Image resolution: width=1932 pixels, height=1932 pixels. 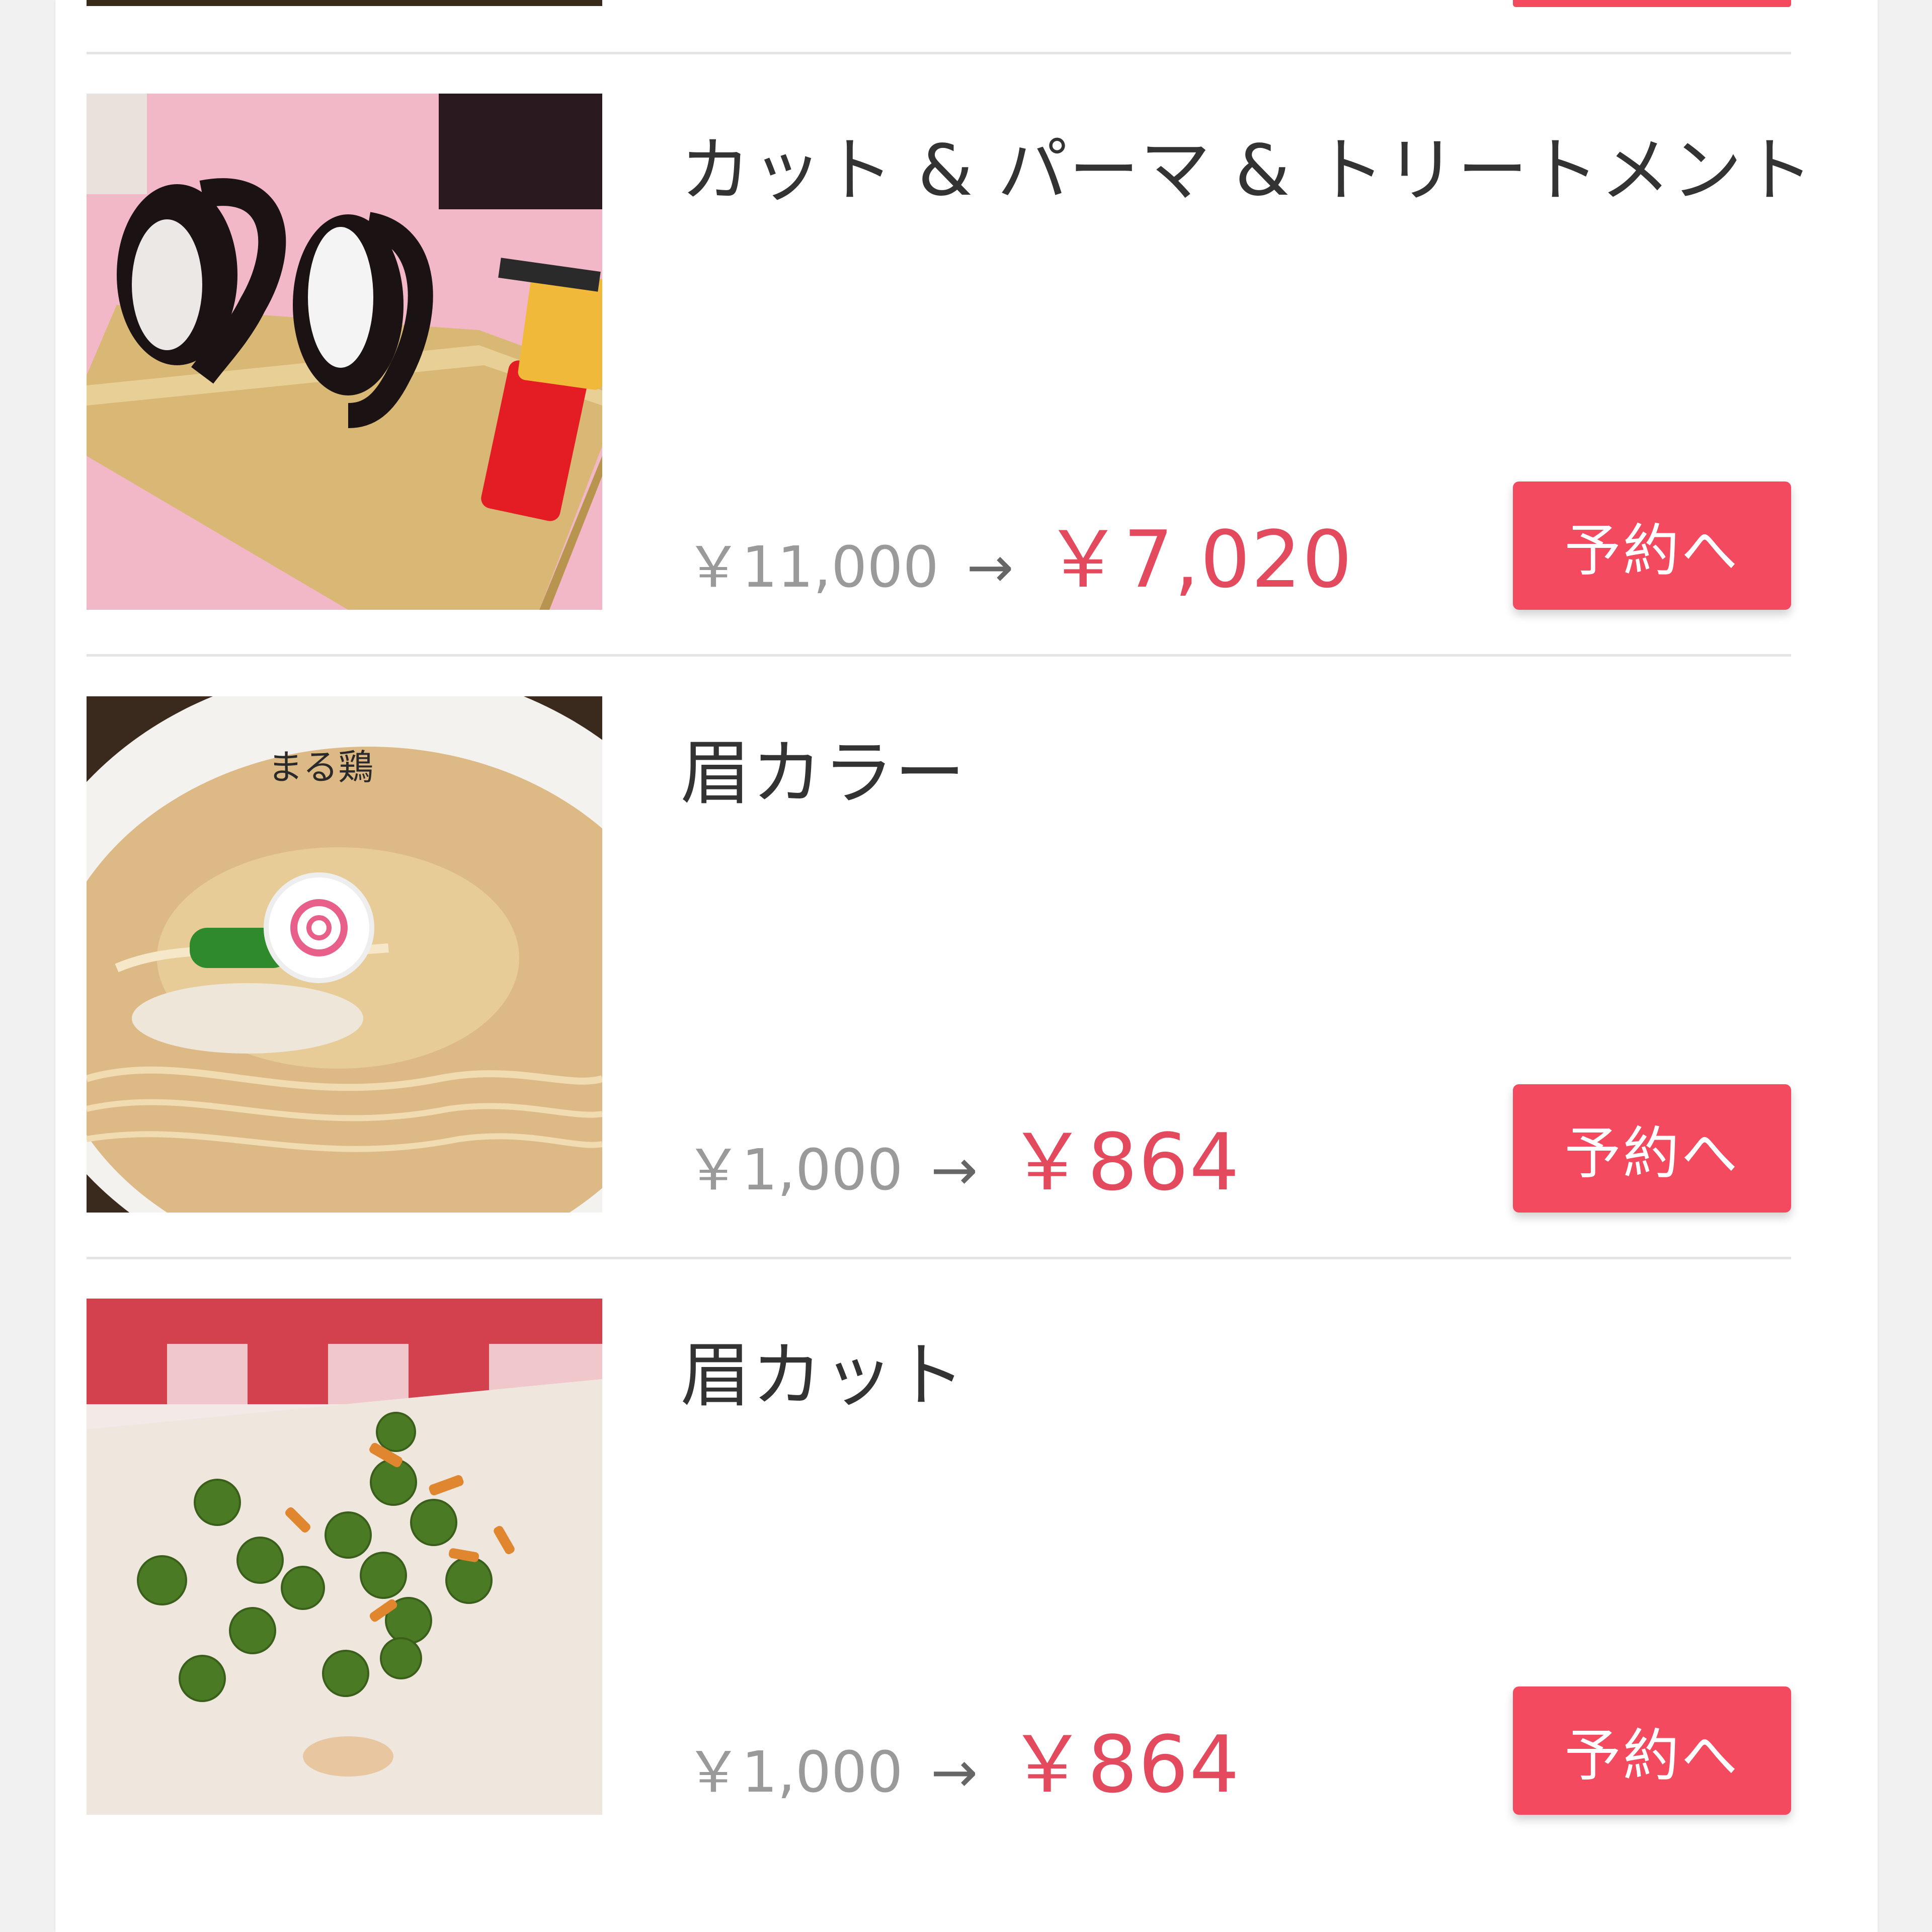 What do you see at coordinates (1652, 3) in the screenshot?
I see `previous-item-book-button-edge` at bounding box center [1652, 3].